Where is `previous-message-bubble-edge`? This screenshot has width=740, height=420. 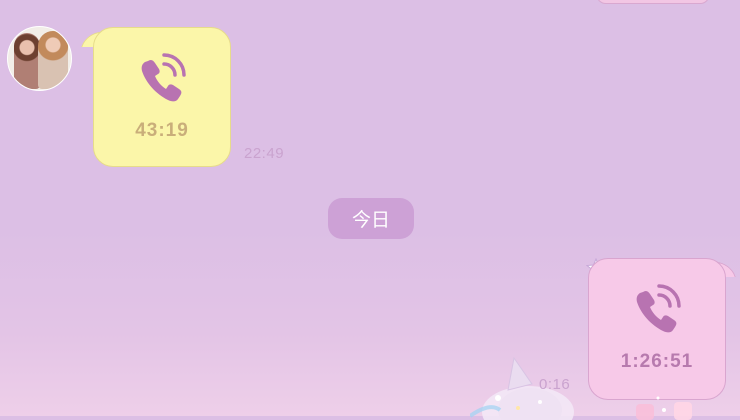 previous-message-bubble-edge is located at coordinates (653, 2).